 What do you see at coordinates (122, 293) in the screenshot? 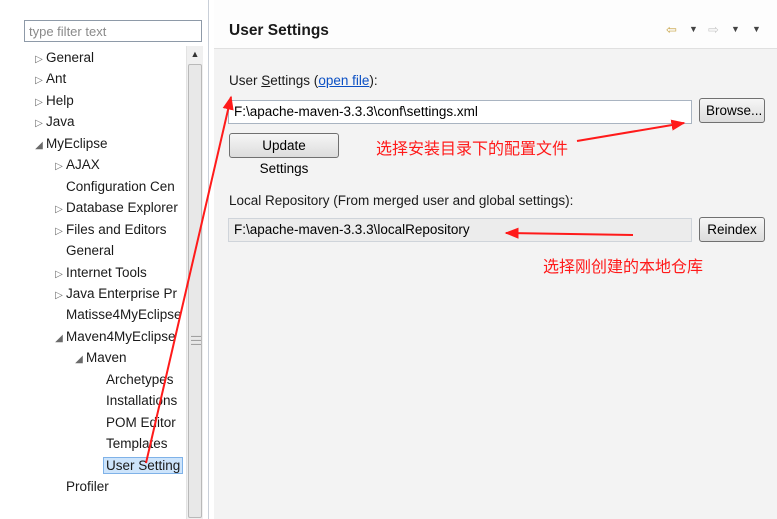
I see `tree-item-label: Java Enterprise Pr` at bounding box center [122, 293].